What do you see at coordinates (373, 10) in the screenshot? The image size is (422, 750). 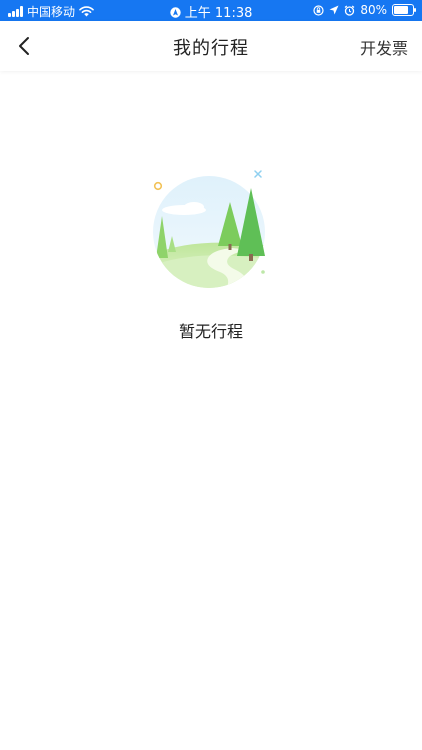 I see `battery-percent: 80%` at bounding box center [373, 10].